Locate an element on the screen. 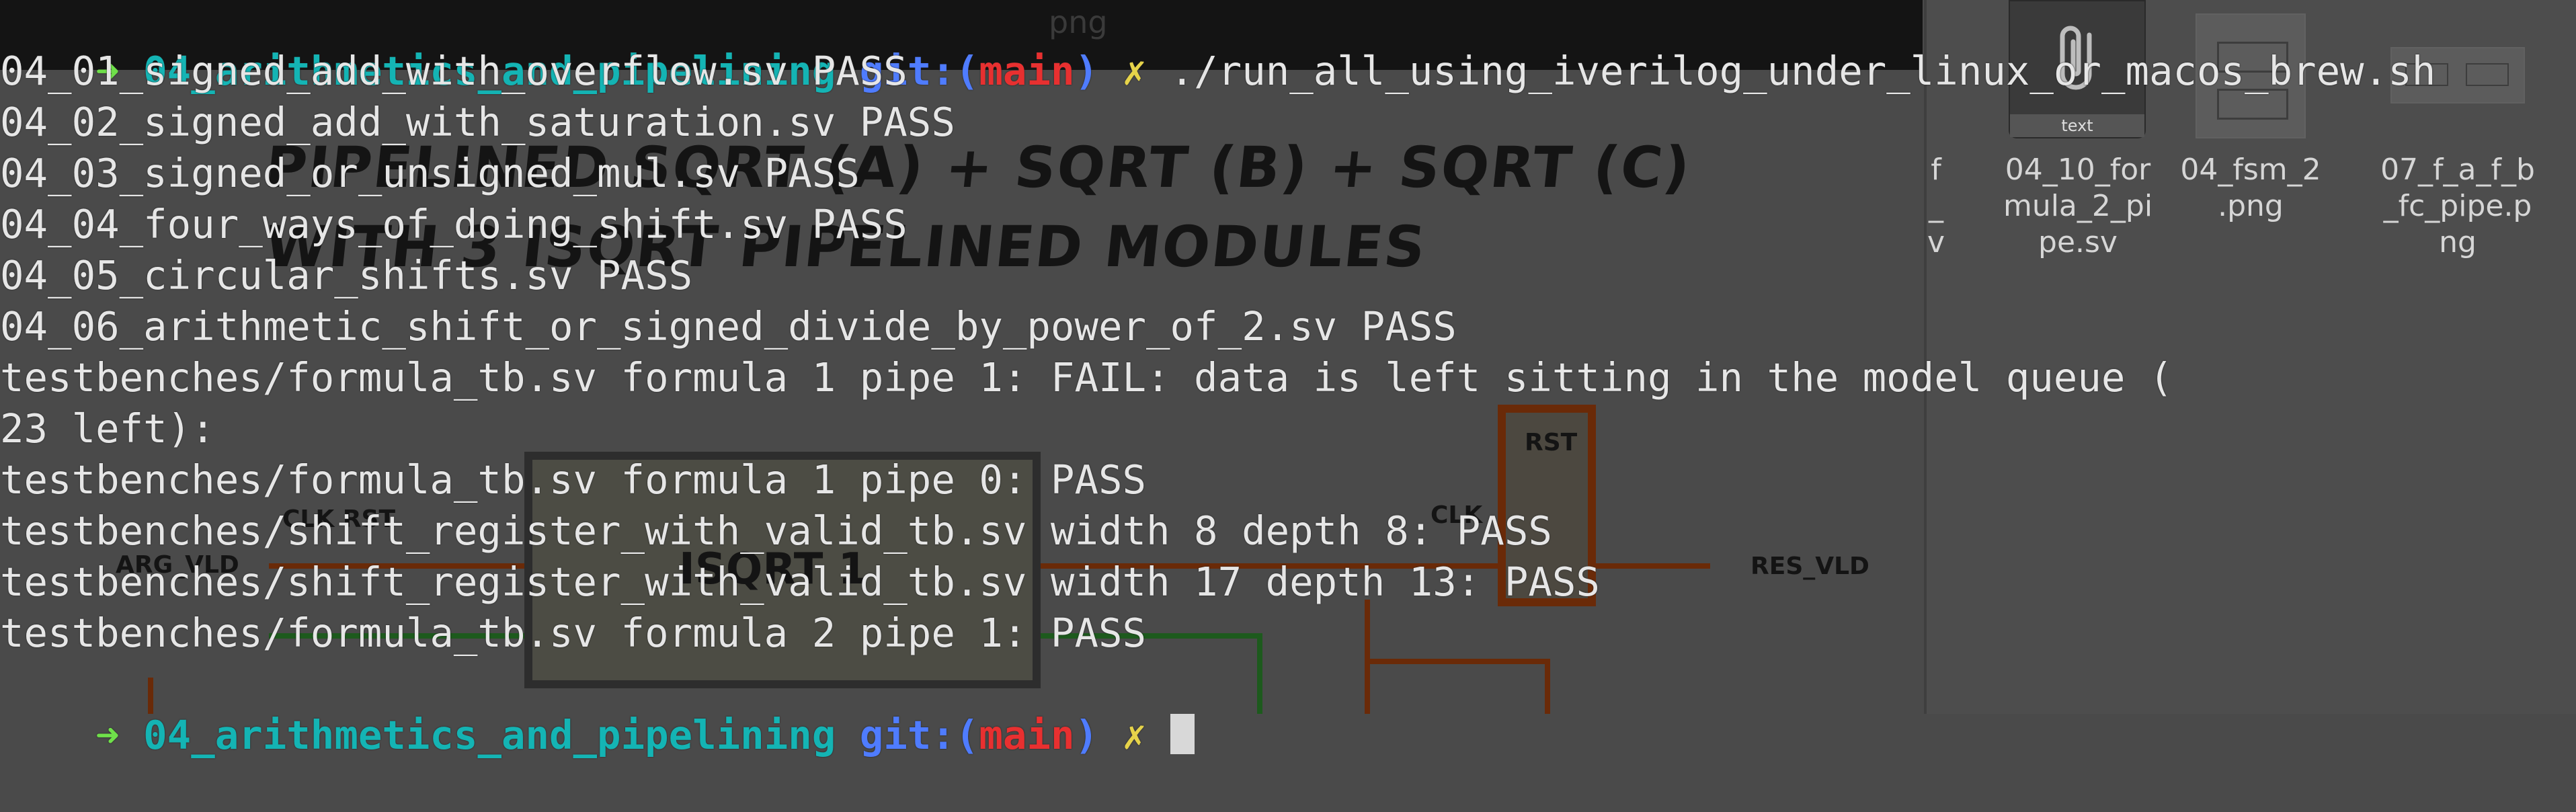 This screenshot has width=2576, height=812. prompt-git-label: git:( is located at coordinates (919, 735).